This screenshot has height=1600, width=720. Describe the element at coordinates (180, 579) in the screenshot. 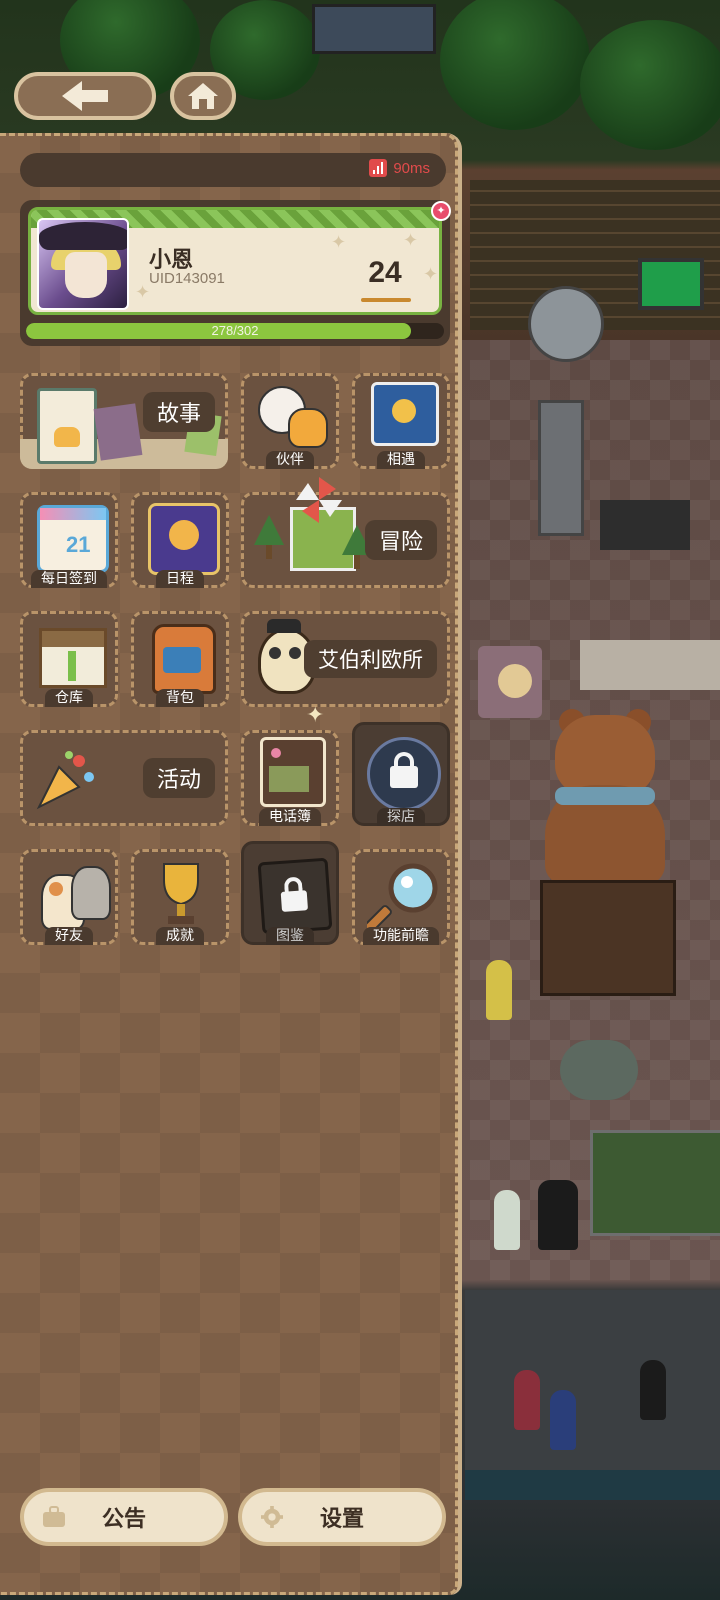

I see `schedule-label: 日程` at that location.